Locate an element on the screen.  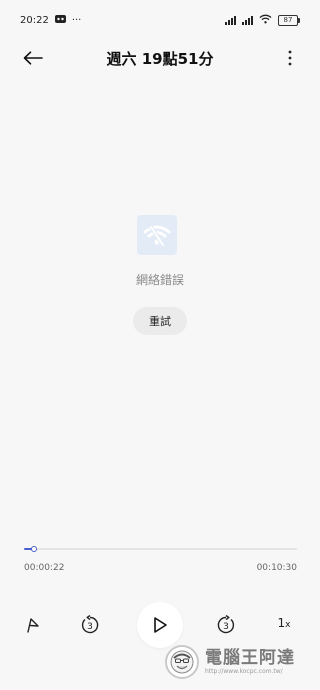
back-button is located at coordinates (33, 58).